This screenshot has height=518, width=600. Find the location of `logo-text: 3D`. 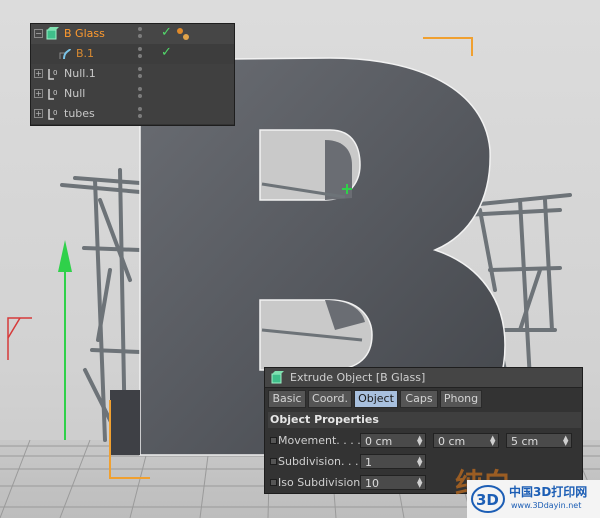

logo-text: 3D is located at coordinates (487, 500).